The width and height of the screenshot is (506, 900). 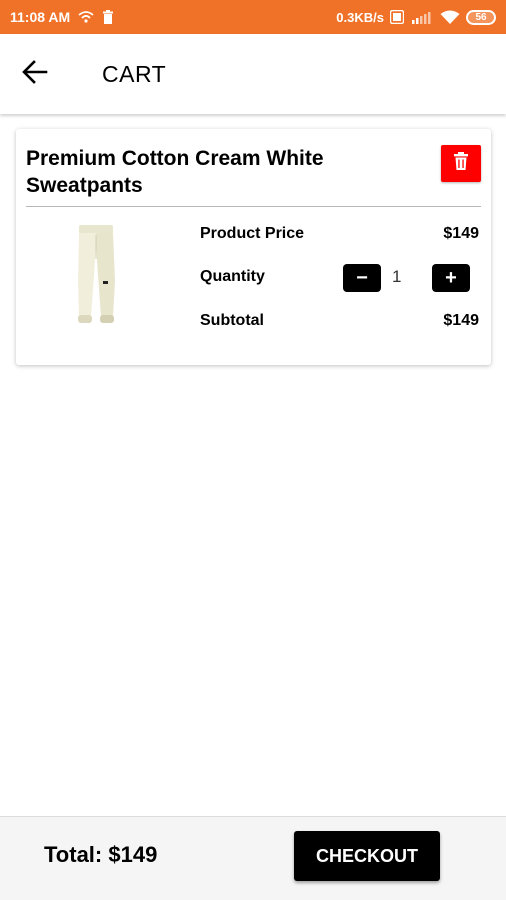 What do you see at coordinates (451, 278) in the screenshot?
I see `increment-quantity-button: +` at bounding box center [451, 278].